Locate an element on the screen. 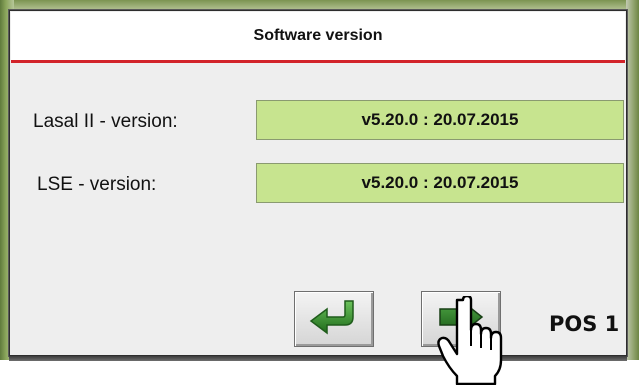 The width and height of the screenshot is (639, 390). lasal-version-label: Lasal II - version: is located at coordinates (105, 121).